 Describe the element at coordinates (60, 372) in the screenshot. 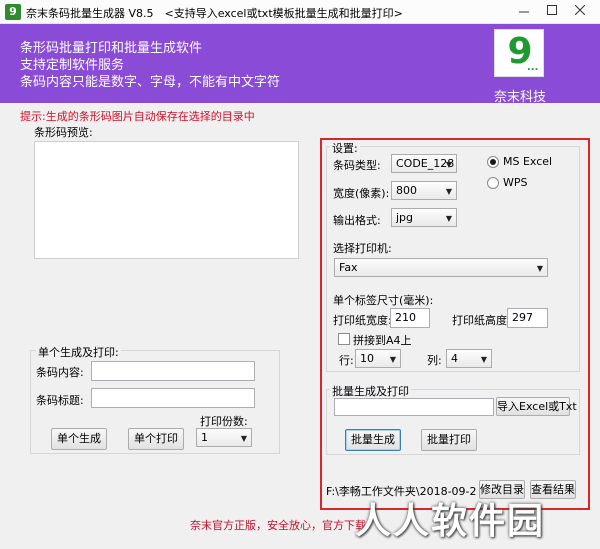

I see `content-label: 条码内容:` at that location.